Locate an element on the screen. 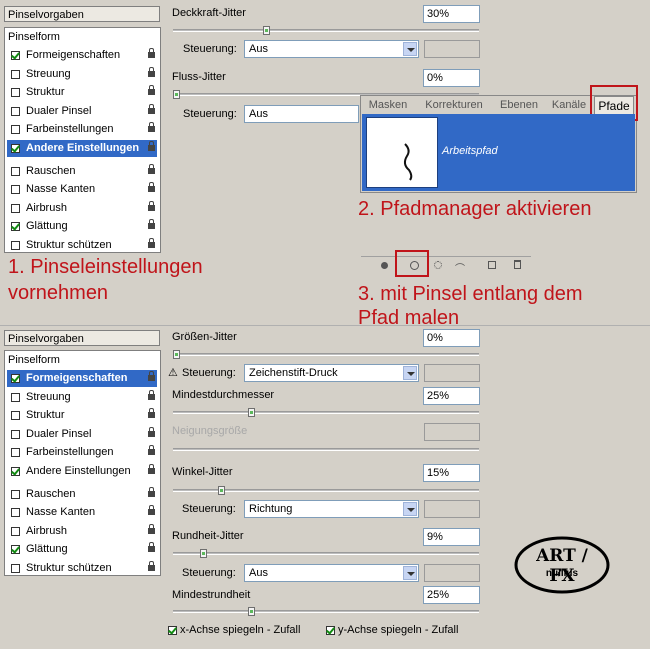 The height and width of the screenshot is (649, 650). load-selection-icon is located at coordinates (438, 265).